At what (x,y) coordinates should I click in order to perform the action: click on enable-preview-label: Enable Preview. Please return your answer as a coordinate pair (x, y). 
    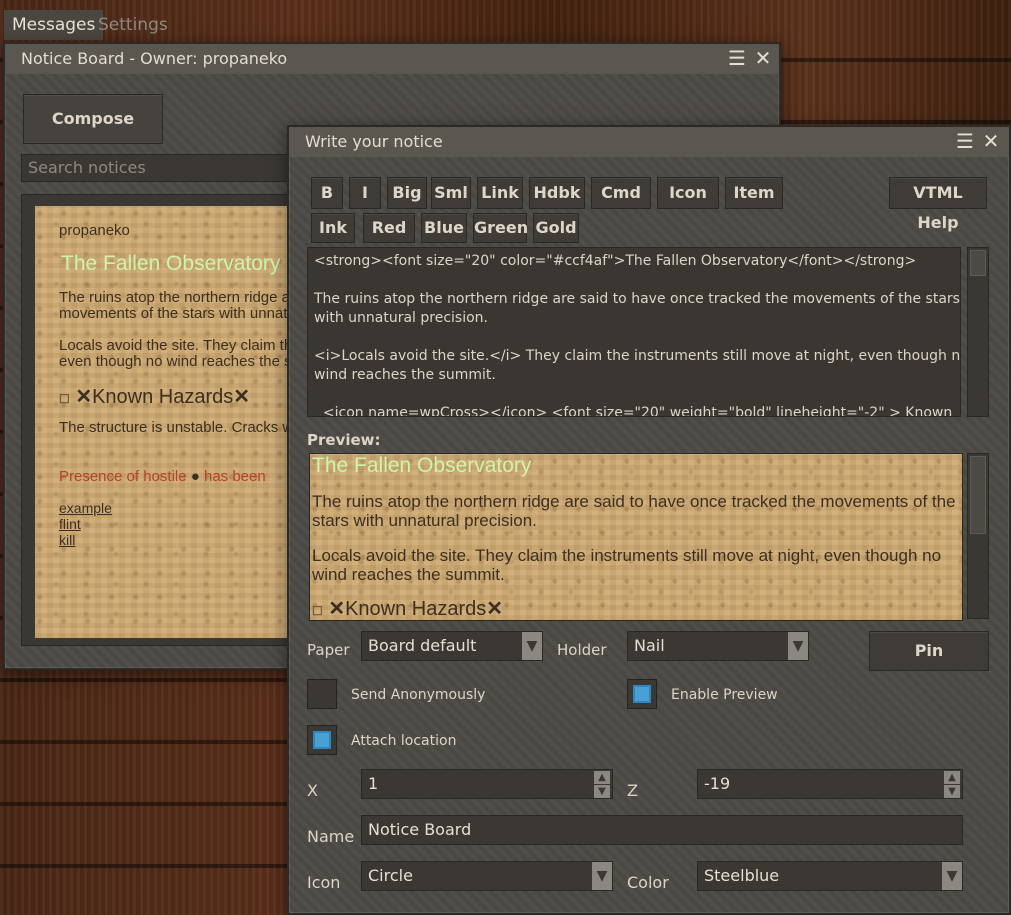
    Looking at the image, I should click on (724, 695).